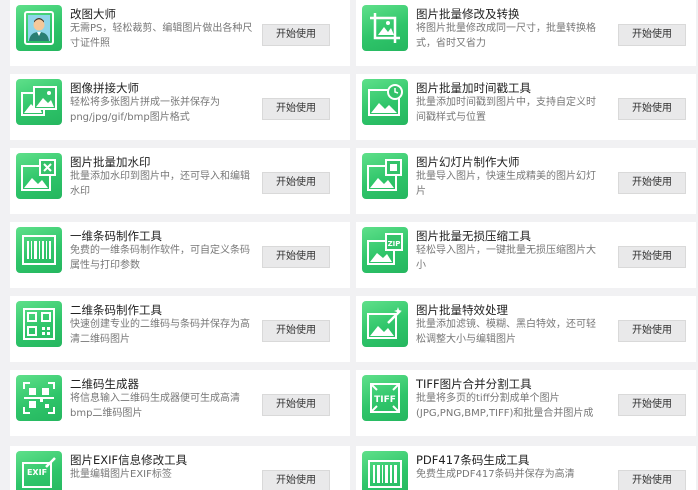 This screenshot has height=490, width=698. Describe the element at coordinates (155, 406) in the screenshot. I see `tool-description: 将信息输入二维码生成器便可生成高清bmp二维码图片` at that location.